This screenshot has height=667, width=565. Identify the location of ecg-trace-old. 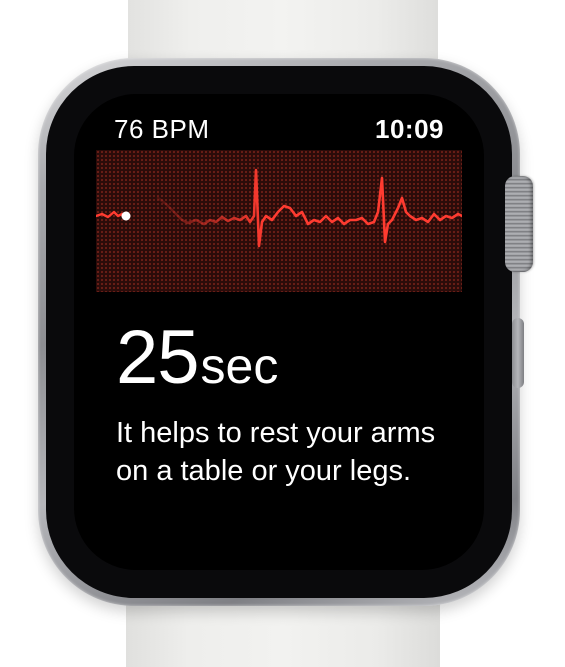
(110, 214).